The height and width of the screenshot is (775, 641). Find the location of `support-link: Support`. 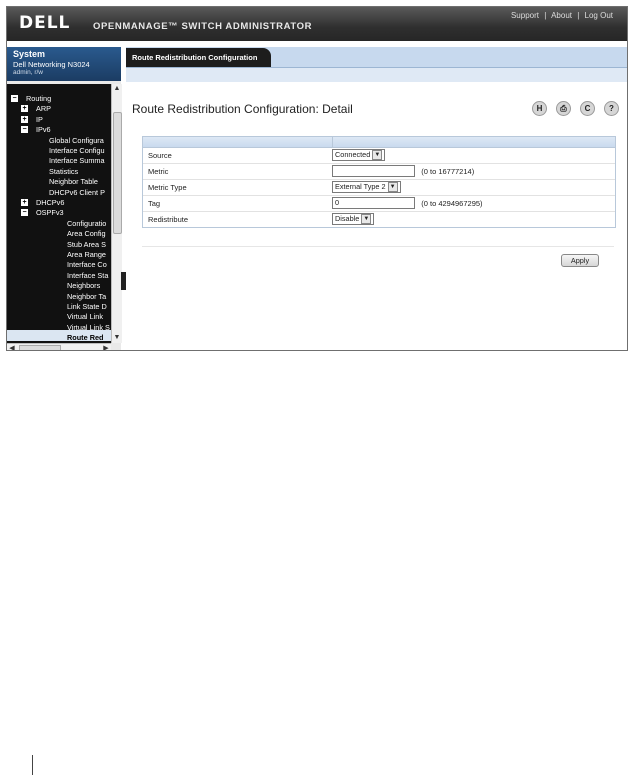

support-link: Support is located at coordinates (525, 15).